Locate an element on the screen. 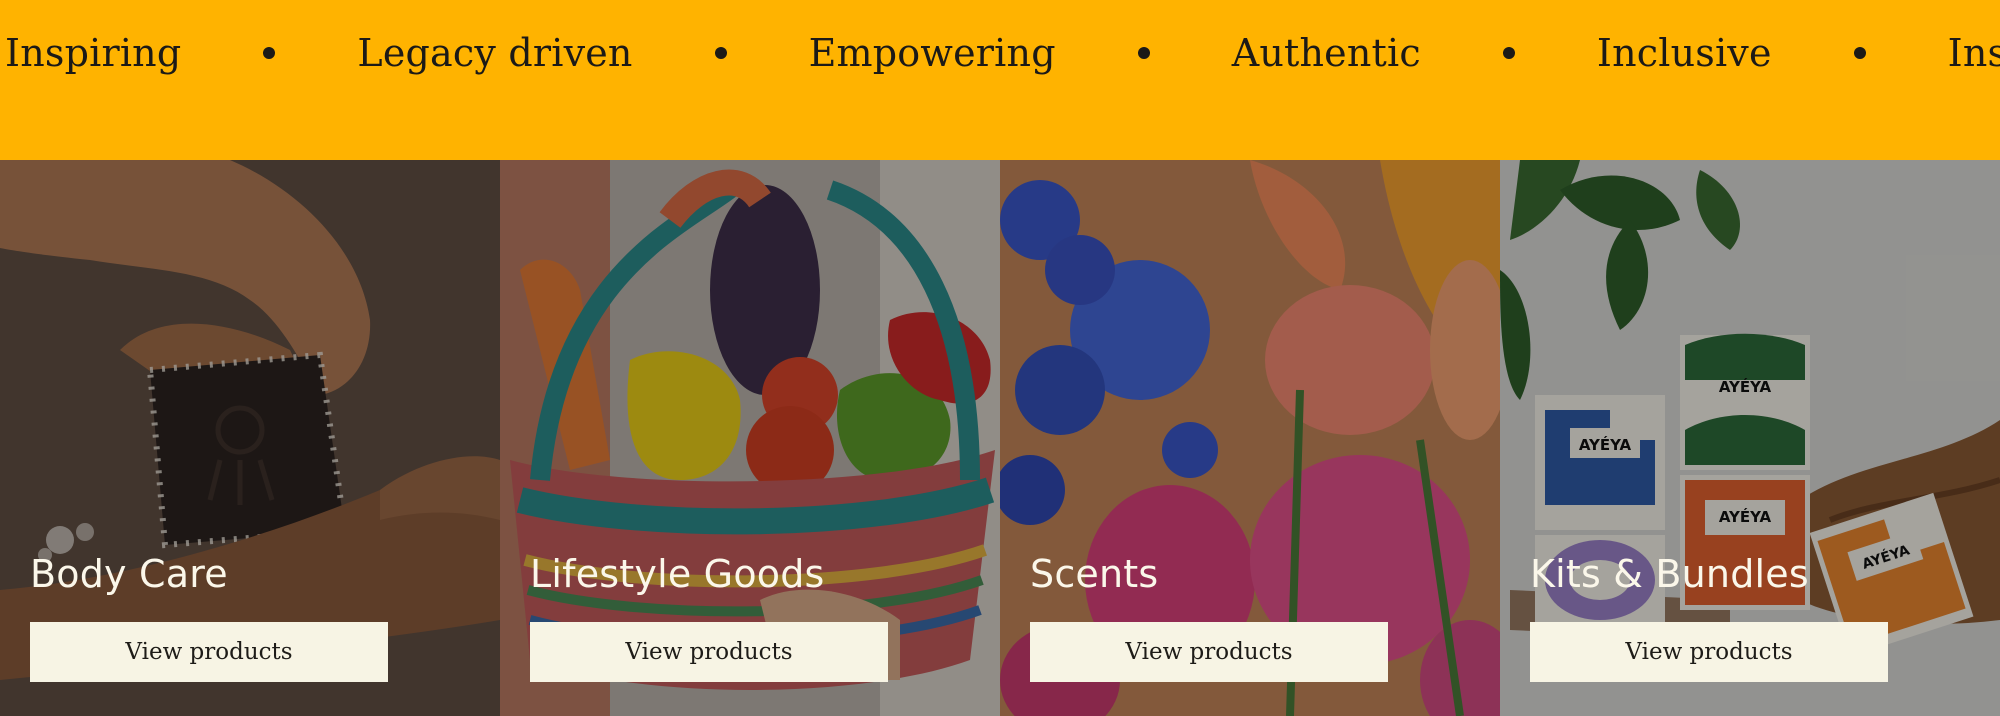 This screenshot has width=2000, height=716. marquee-word: Empowering is located at coordinates (932, 53).